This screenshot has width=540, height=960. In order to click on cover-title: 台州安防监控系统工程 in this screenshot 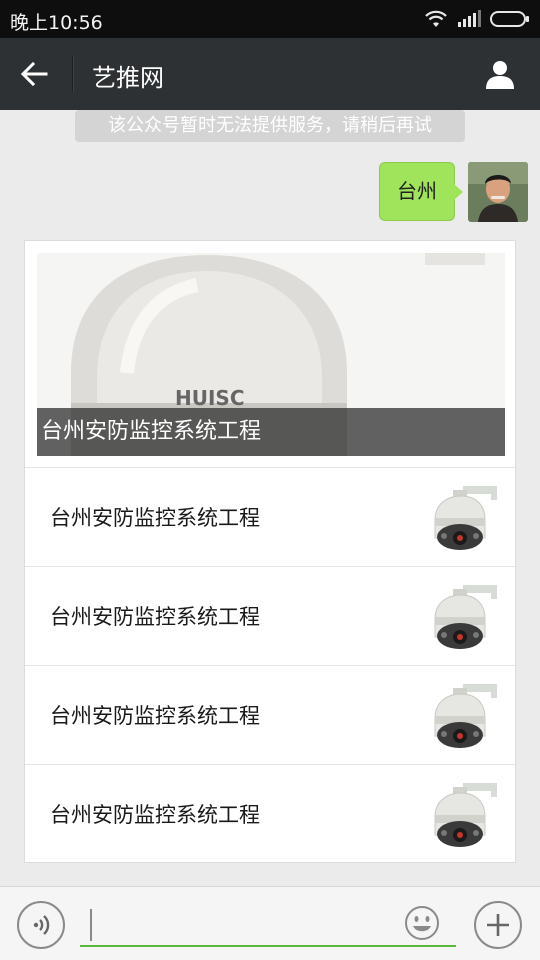, I will do `click(271, 432)`.